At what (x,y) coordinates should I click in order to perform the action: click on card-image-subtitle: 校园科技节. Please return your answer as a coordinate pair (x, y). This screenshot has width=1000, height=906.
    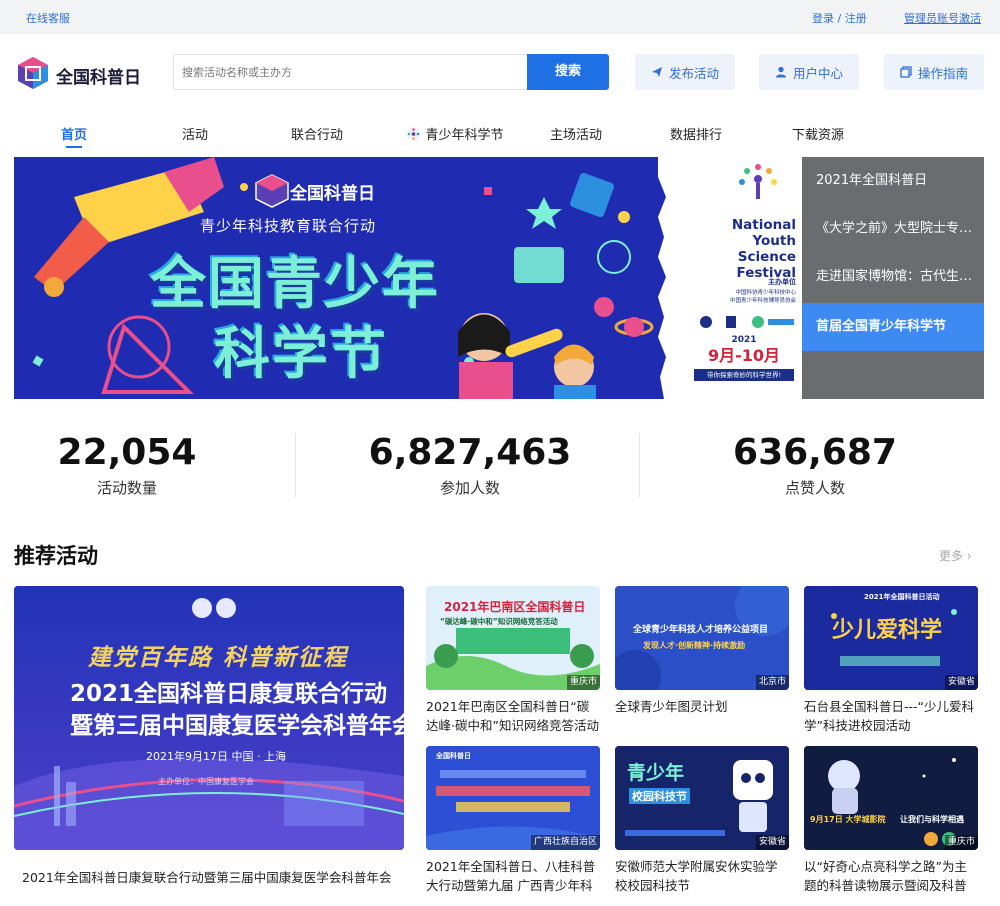
    Looking at the image, I should click on (659, 796).